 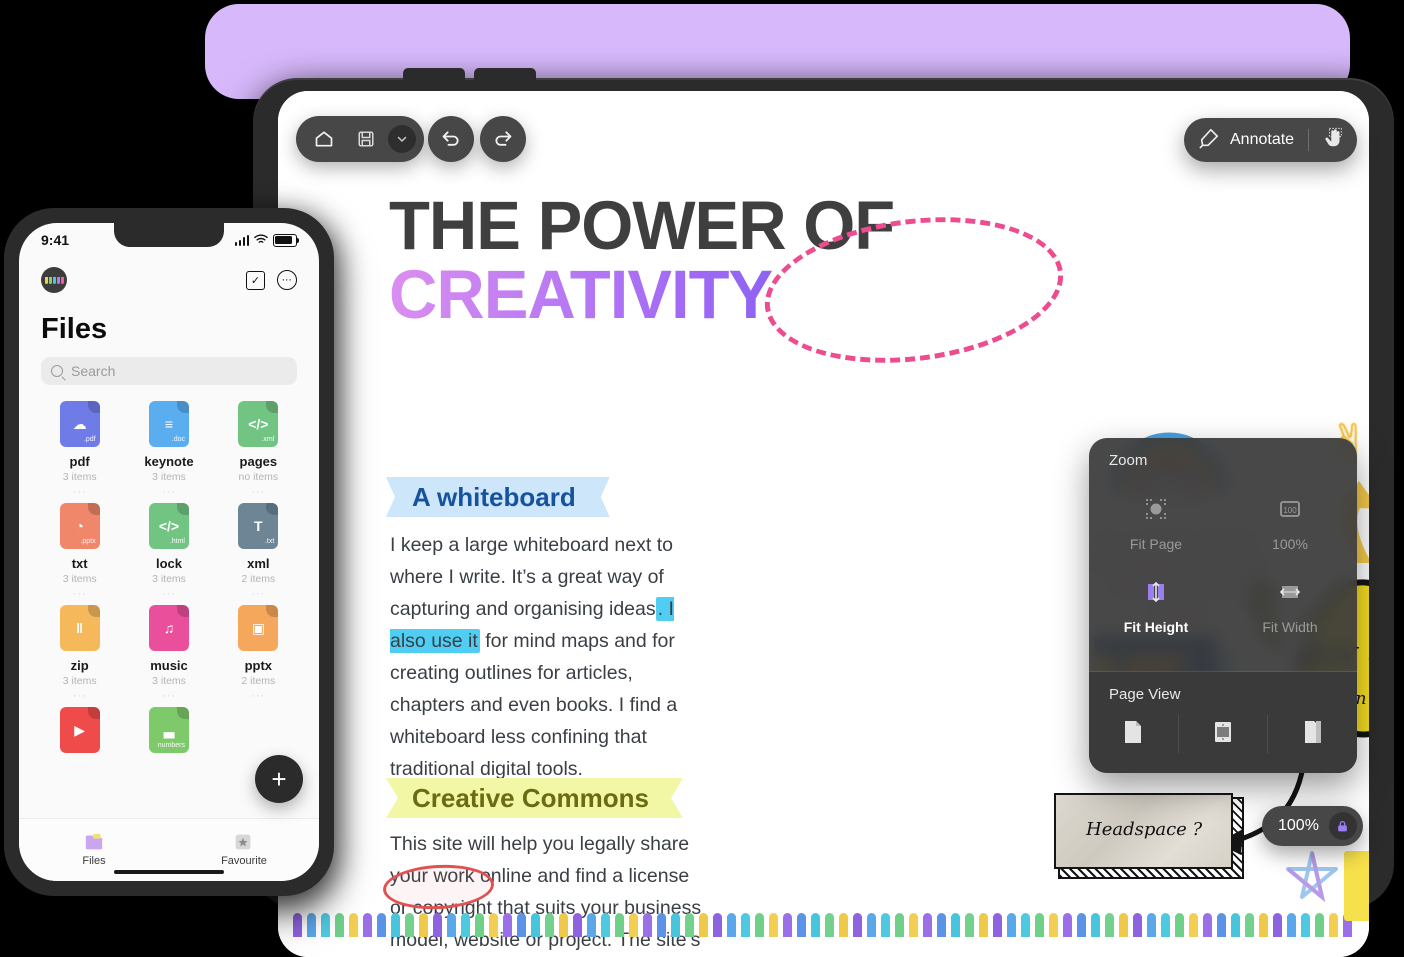 I want to click on file-item-xml: T .txt xml 2 items ···, so click(x=258, y=551).